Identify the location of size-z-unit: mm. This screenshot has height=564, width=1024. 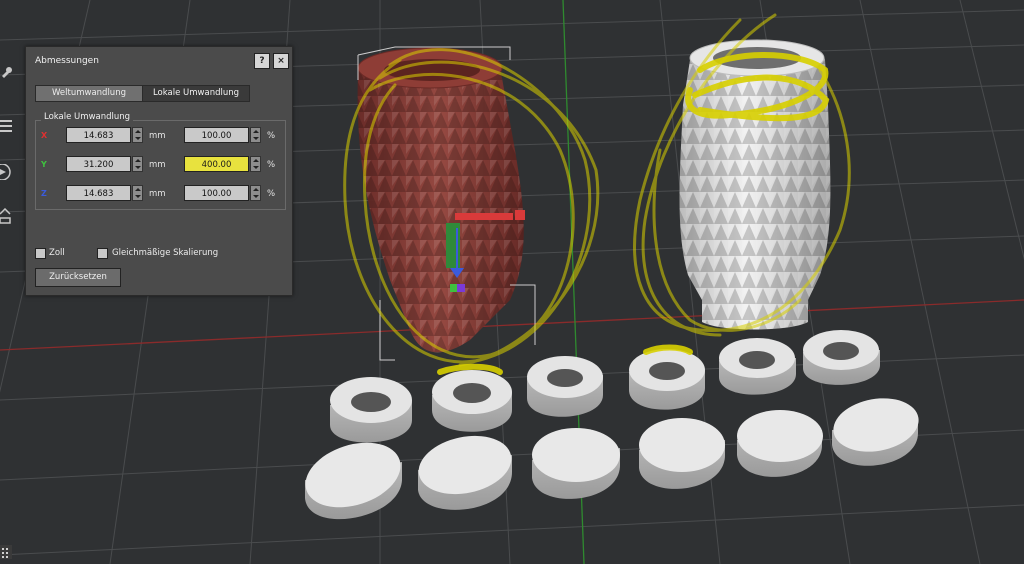
(157, 194).